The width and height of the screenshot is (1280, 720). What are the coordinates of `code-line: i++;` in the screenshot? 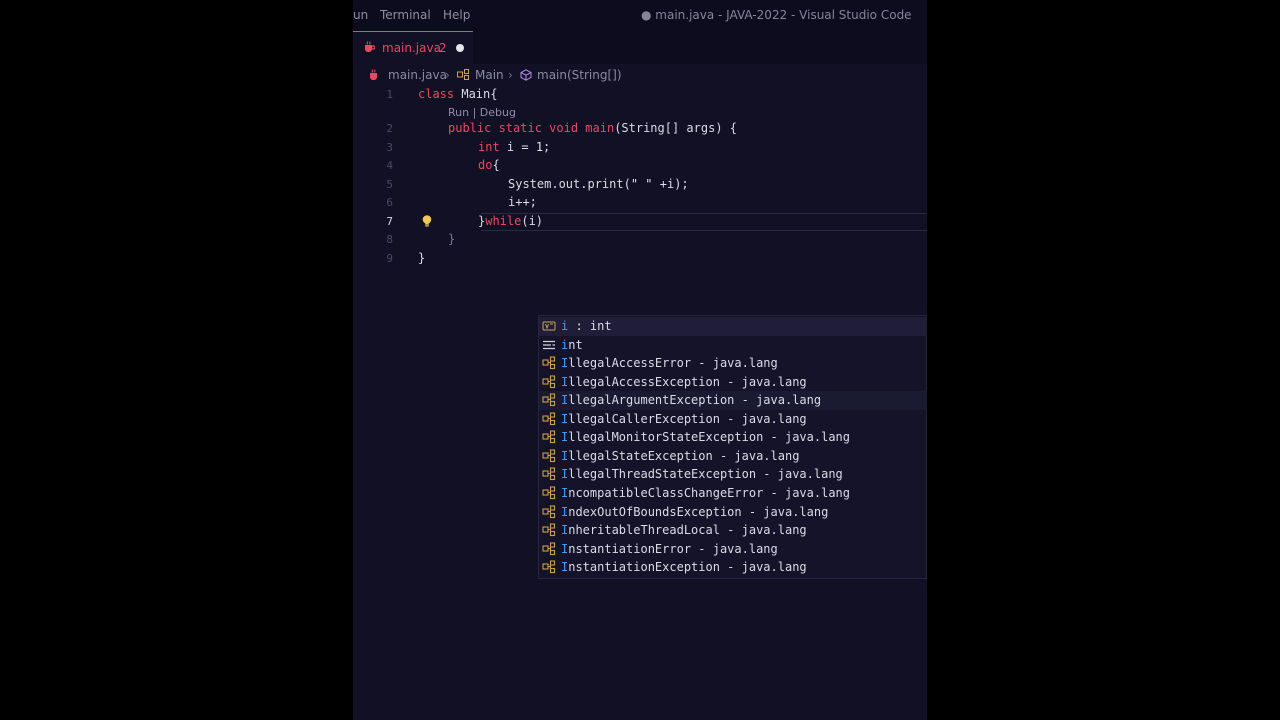 It's located at (522, 202).